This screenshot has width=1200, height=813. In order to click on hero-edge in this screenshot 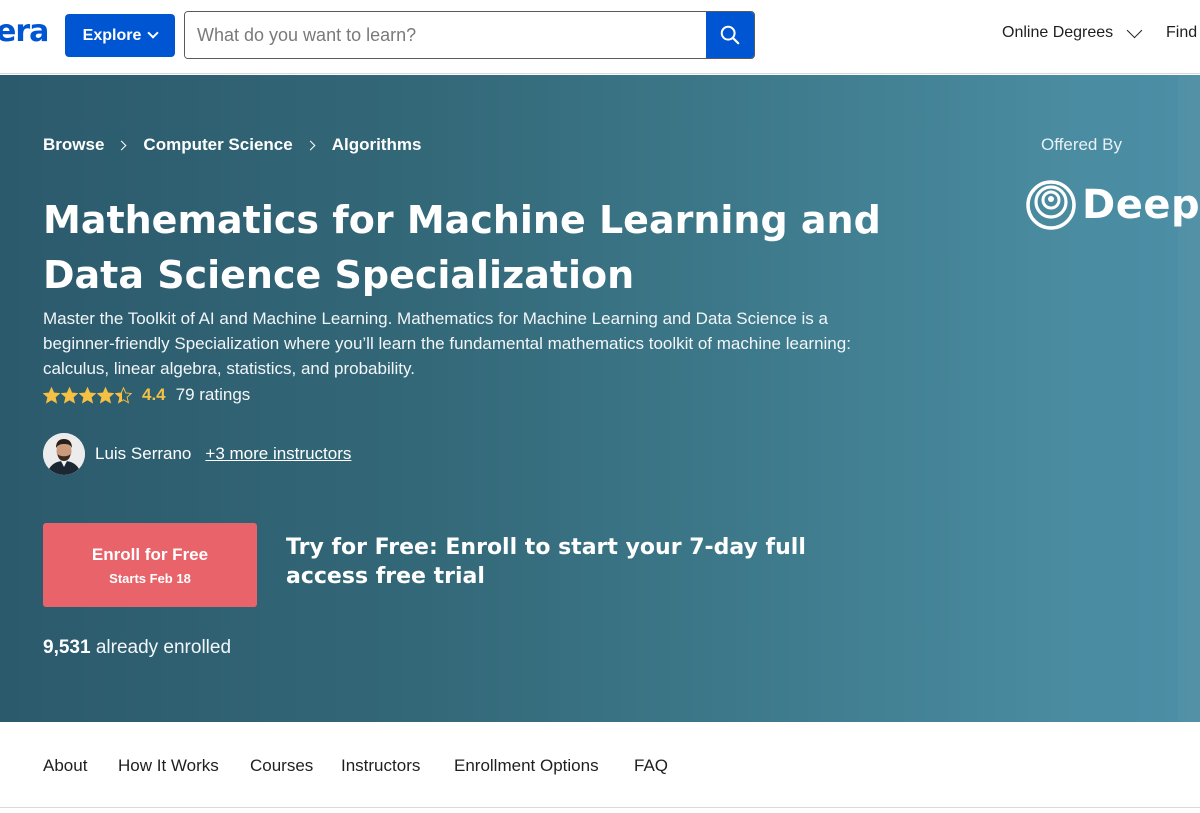, I will do `click(1189, 398)`.